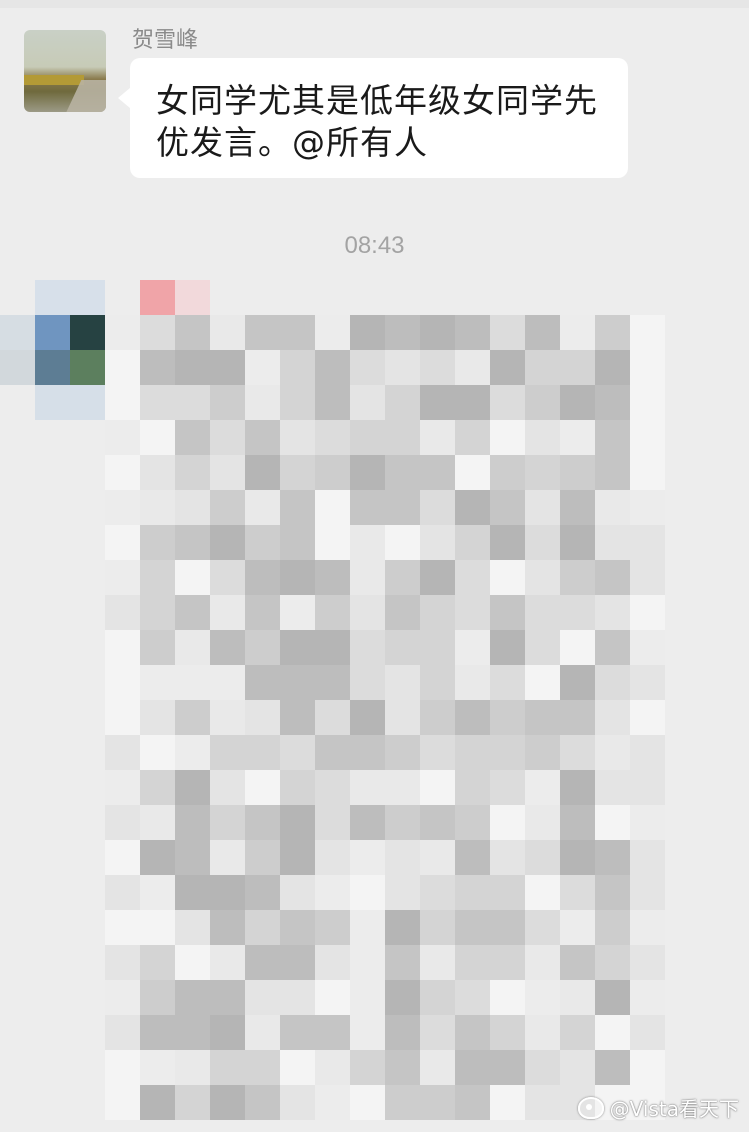  Describe the element at coordinates (373, 118) in the screenshot. I see `message-bubble: 女同学尤其是低年级女同学先 优发言。@所有人` at that location.